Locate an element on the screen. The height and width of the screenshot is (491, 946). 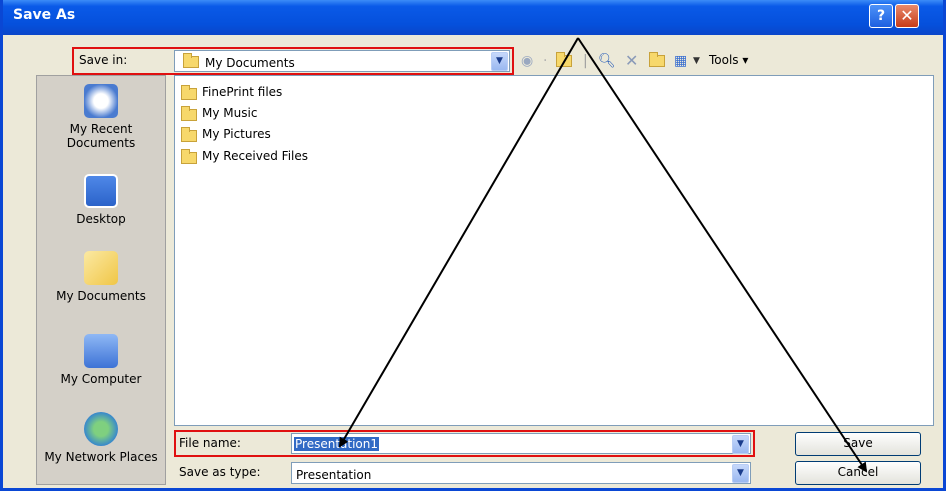
place-my-network-places: My Network Places is located at coordinates (101, 438).